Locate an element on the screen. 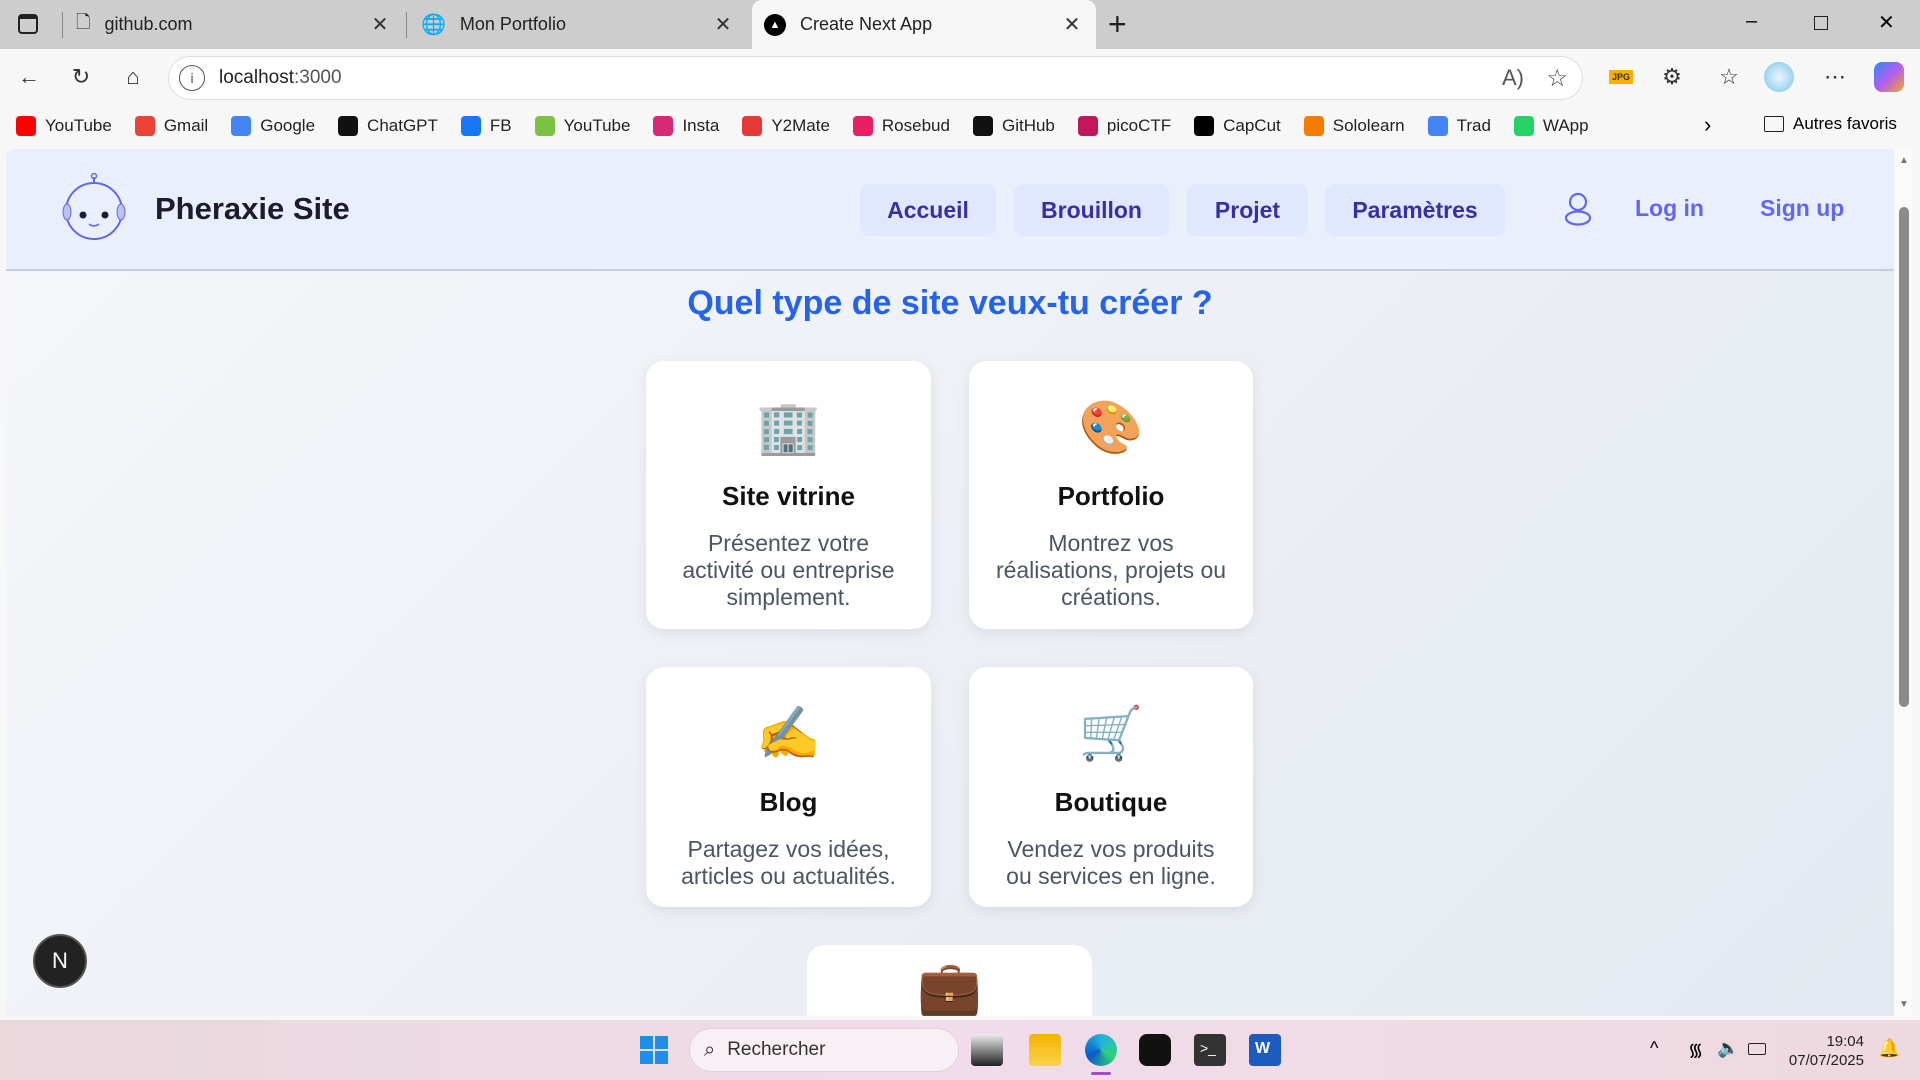  bookmark-label: Gmail is located at coordinates (186, 125).